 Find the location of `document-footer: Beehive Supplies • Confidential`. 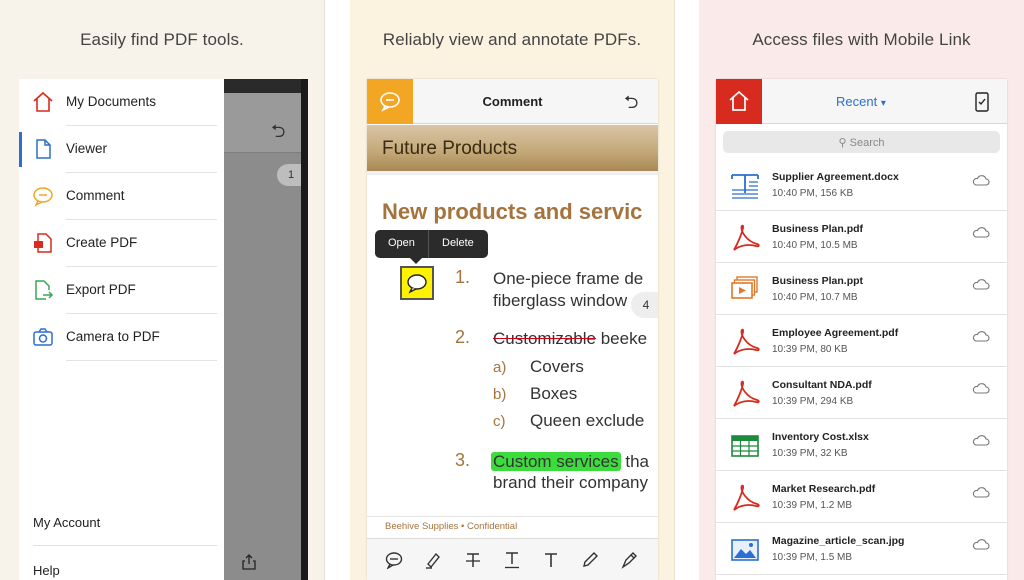

document-footer: Beehive Supplies • Confidential is located at coordinates (512, 527).